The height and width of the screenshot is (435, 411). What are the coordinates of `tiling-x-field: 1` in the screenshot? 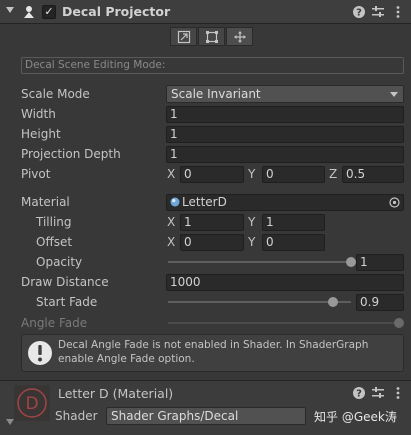 It's located at (212, 222).